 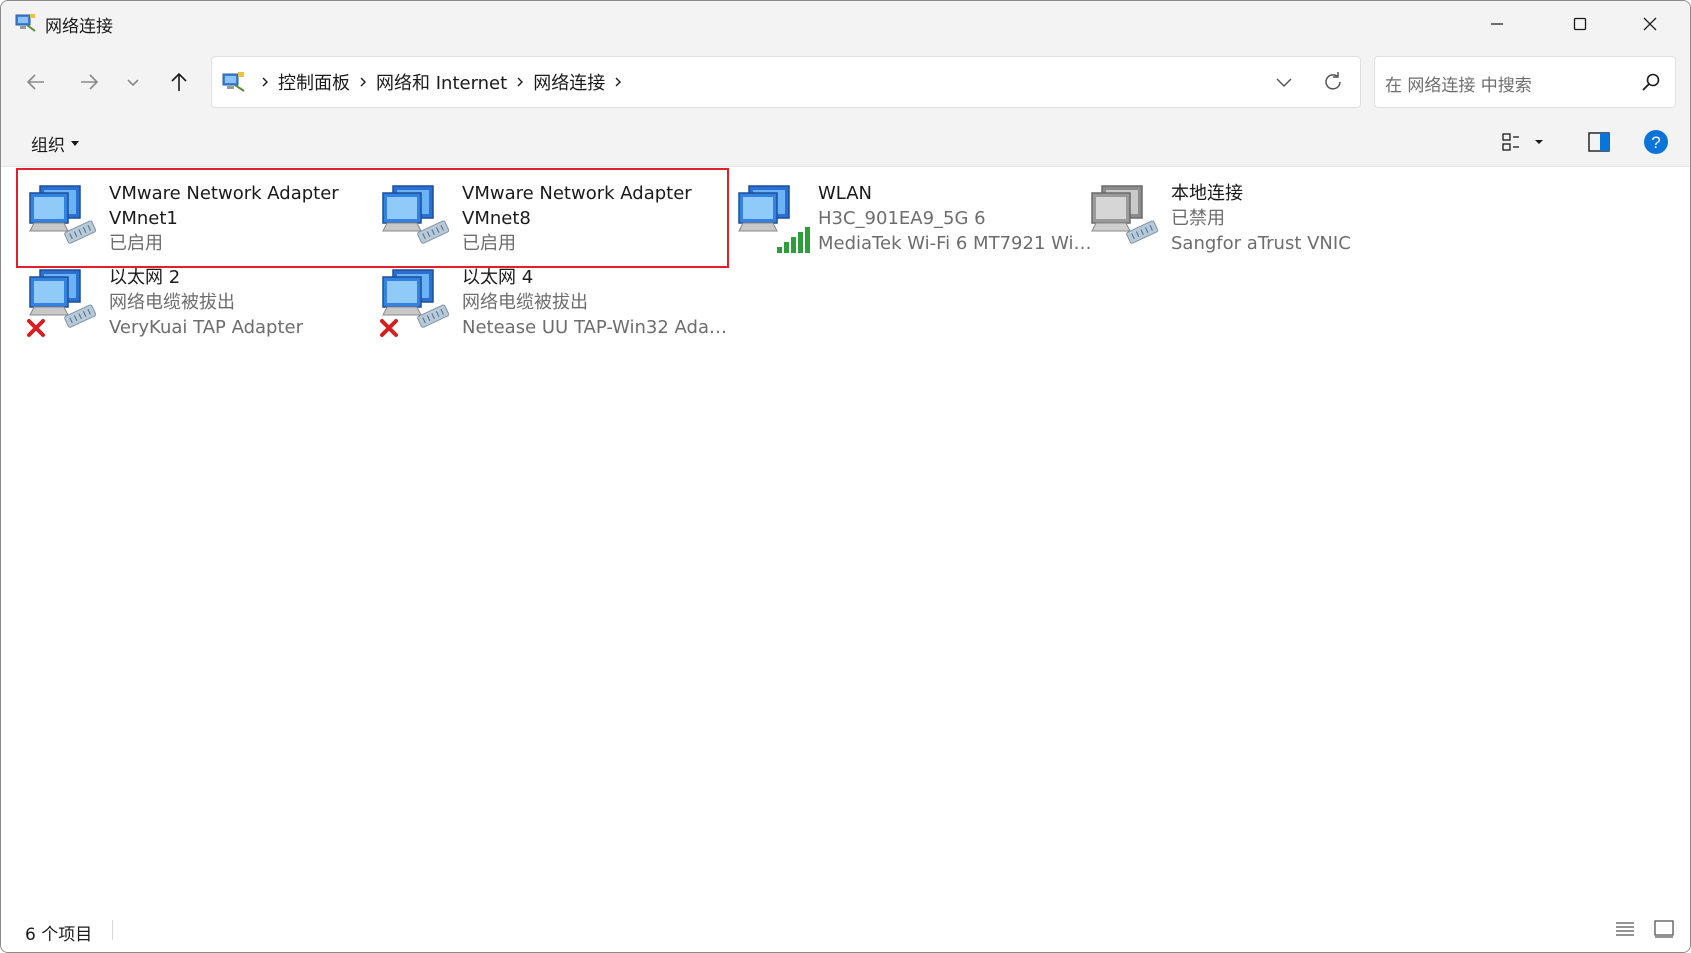 I want to click on up-button, so click(x=179, y=82).